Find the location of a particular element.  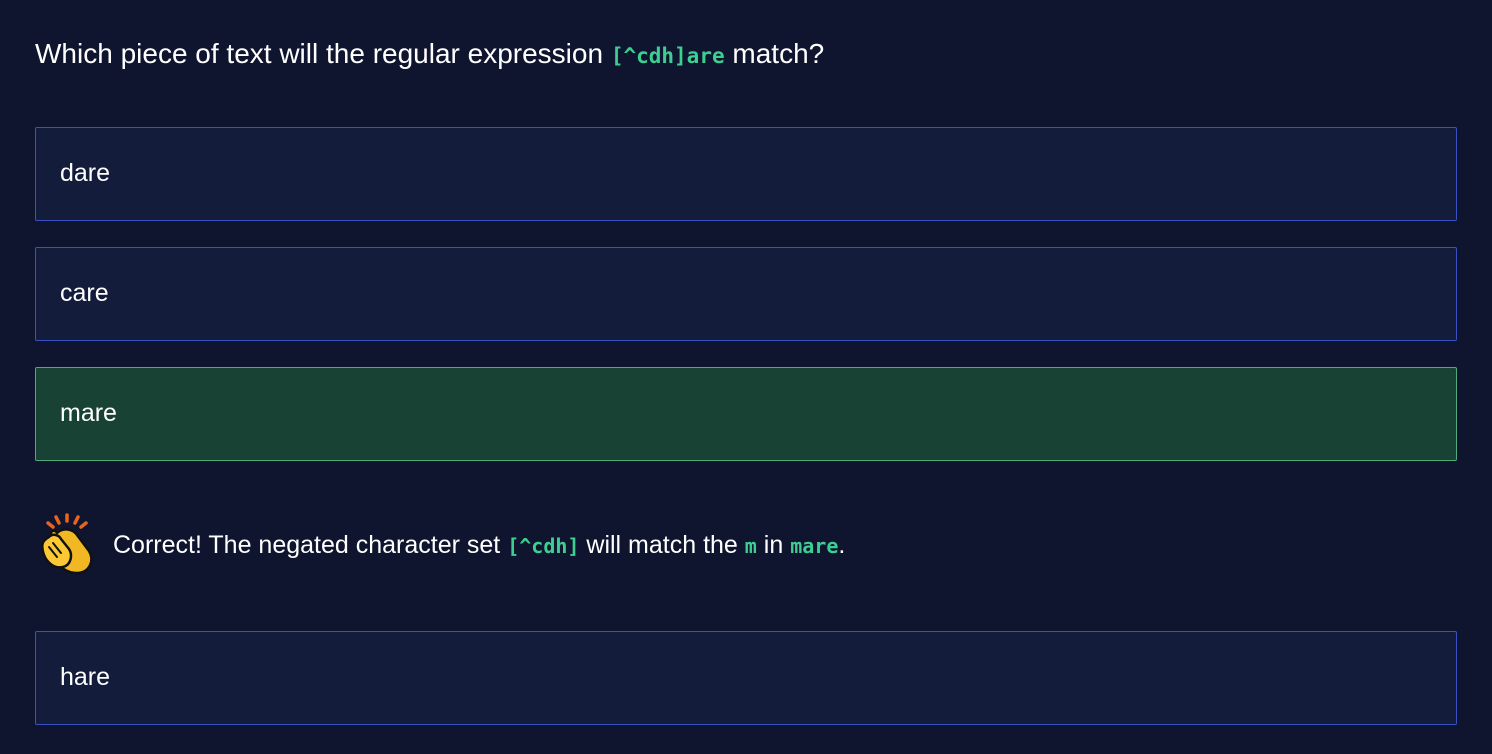

answer-option-care: care is located at coordinates (746, 294).